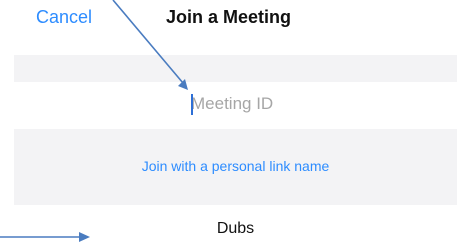 Image resolution: width=457 pixels, height=245 pixels. I want to click on text-caret, so click(192, 104).